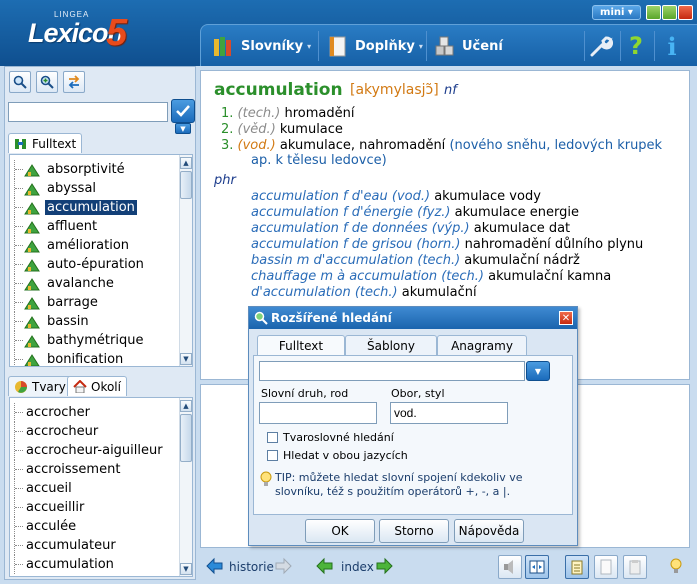 The image size is (697, 584). I want to click on dialog-title-bar: Rozšířené hledání, so click(413, 318).